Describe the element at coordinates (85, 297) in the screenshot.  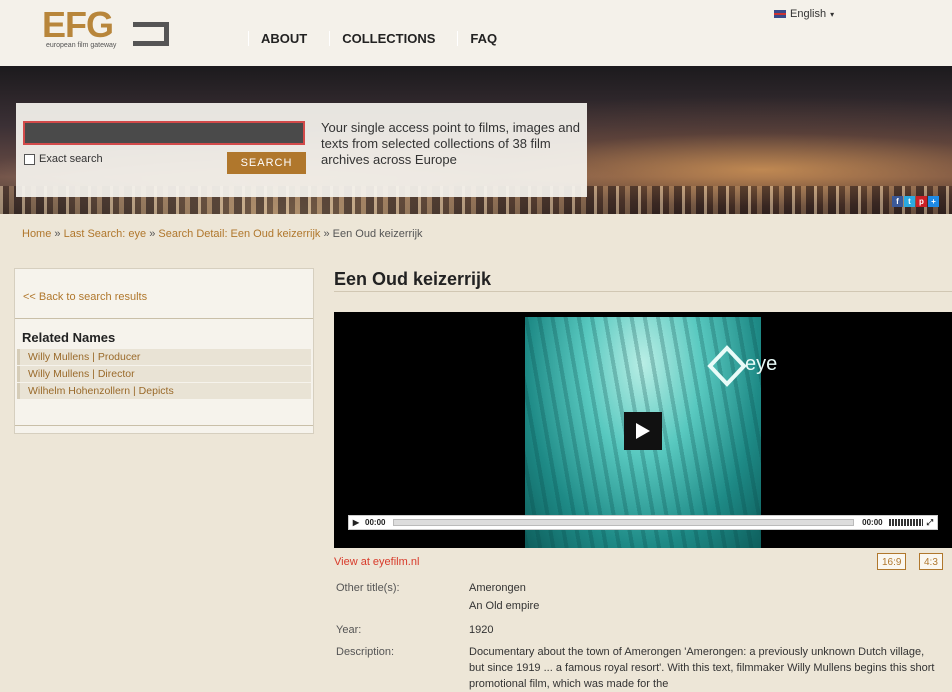
I see `back-to-results-link: << Back to search results` at that location.